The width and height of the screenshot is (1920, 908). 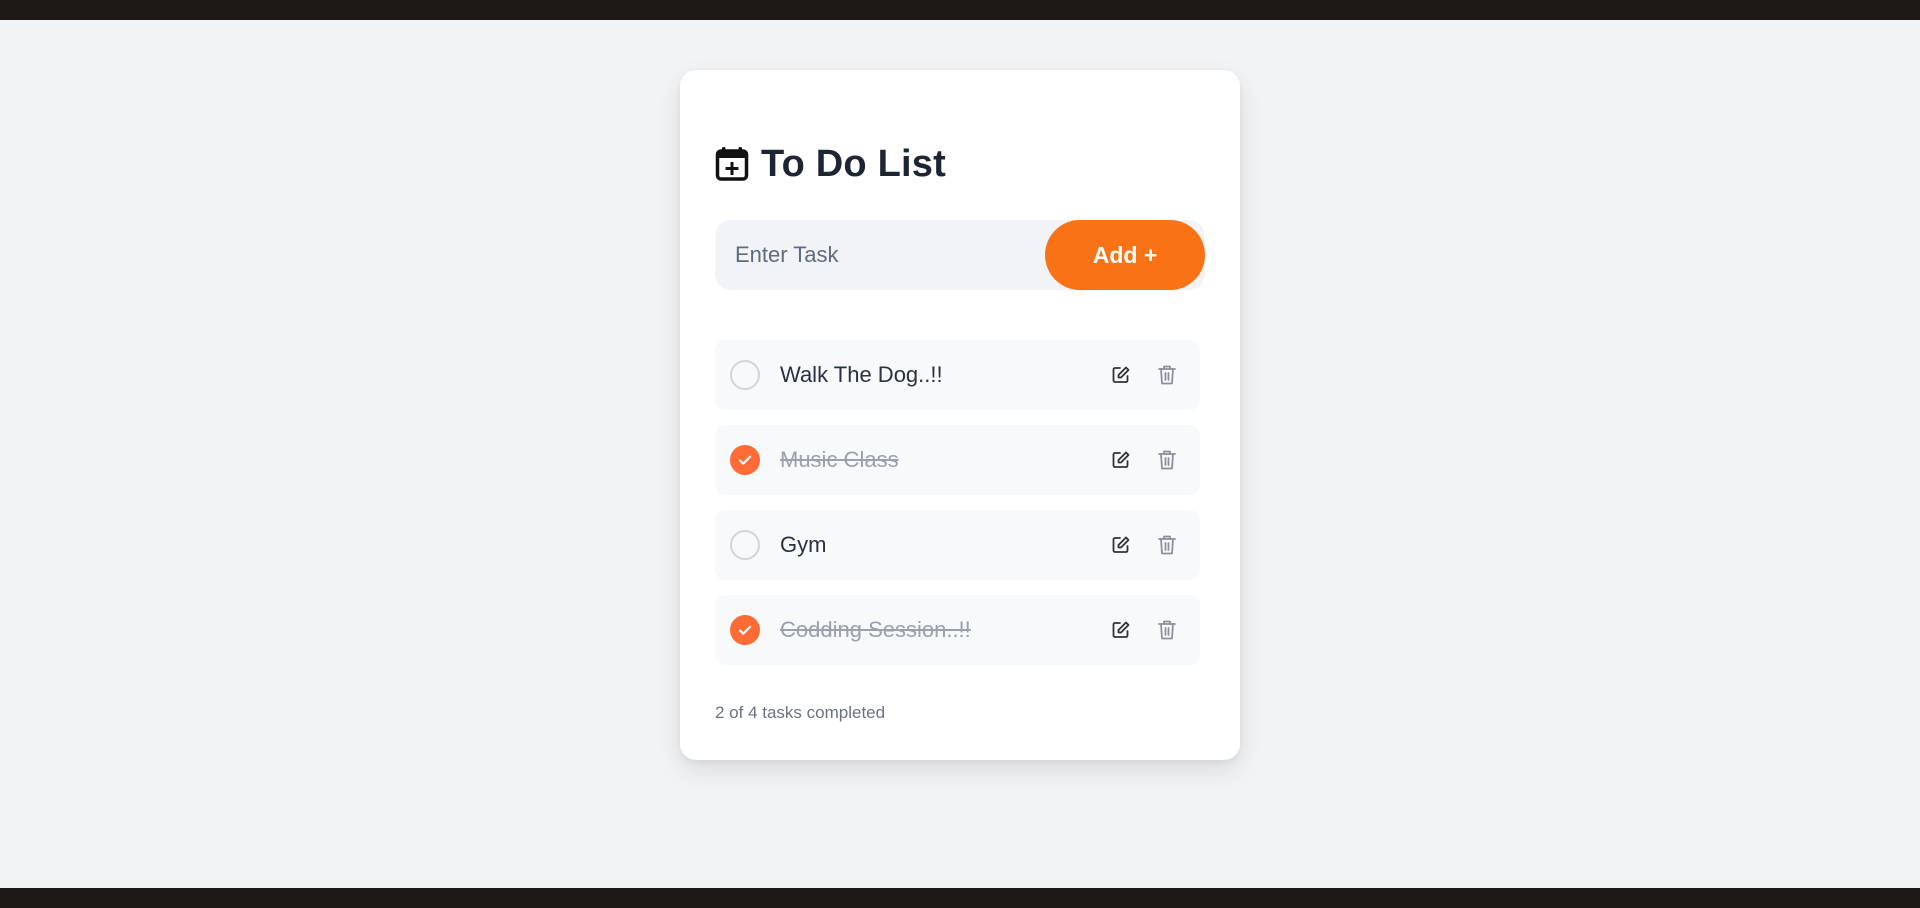 What do you see at coordinates (803, 544) in the screenshot?
I see `task-text: Gym` at bounding box center [803, 544].